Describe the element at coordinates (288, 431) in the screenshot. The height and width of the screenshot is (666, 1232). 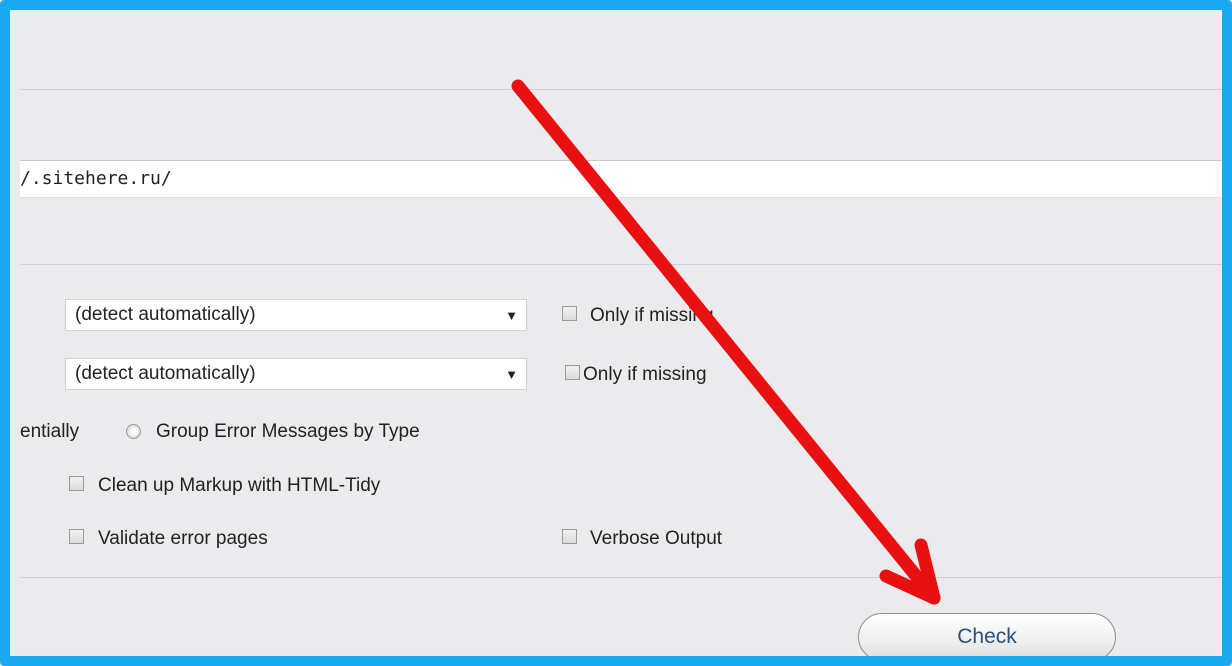
I see `group-error-messages-label: Group Error Messages by Type` at that location.